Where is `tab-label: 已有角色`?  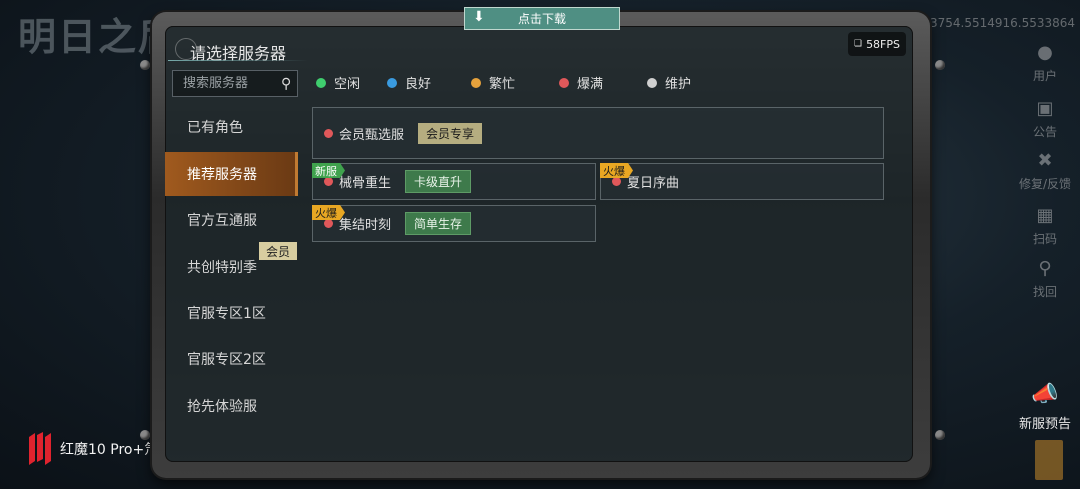
tab-label: 已有角色 is located at coordinates (215, 128).